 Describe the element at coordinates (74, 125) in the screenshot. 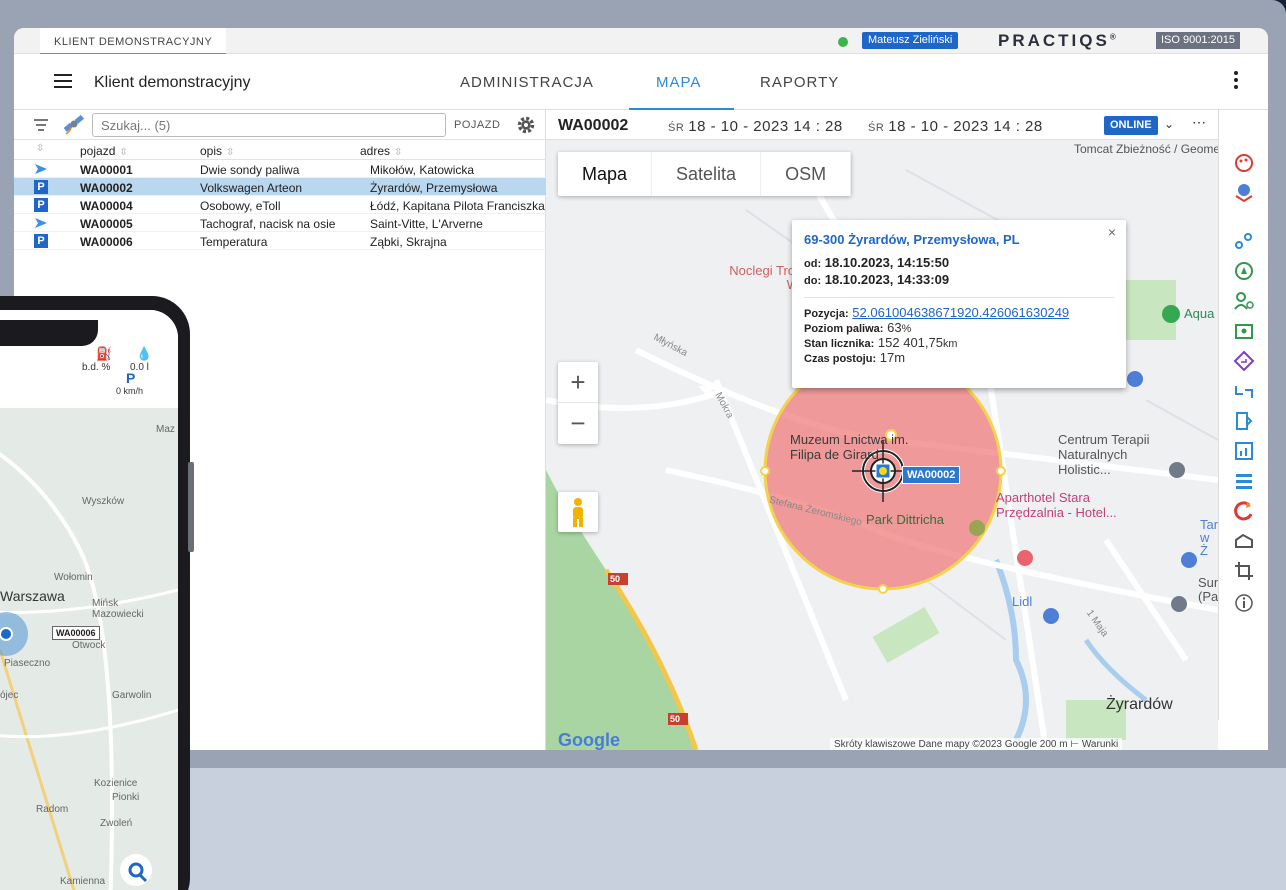

I see `satellite-icon` at that location.